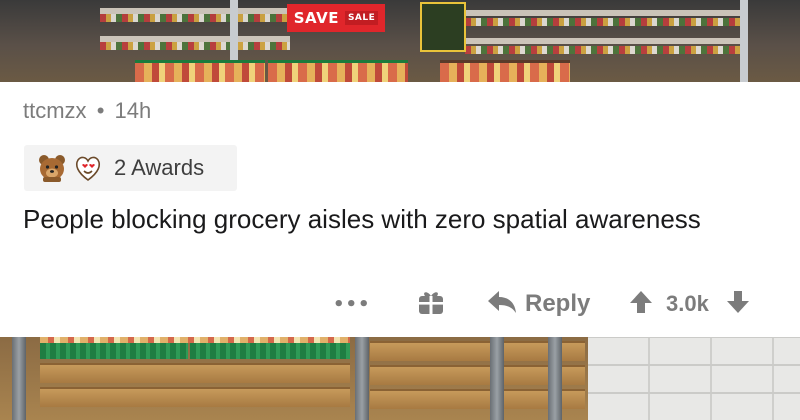  Describe the element at coordinates (361, 18) in the screenshot. I see `save-sign-small-text: SALE` at that location.